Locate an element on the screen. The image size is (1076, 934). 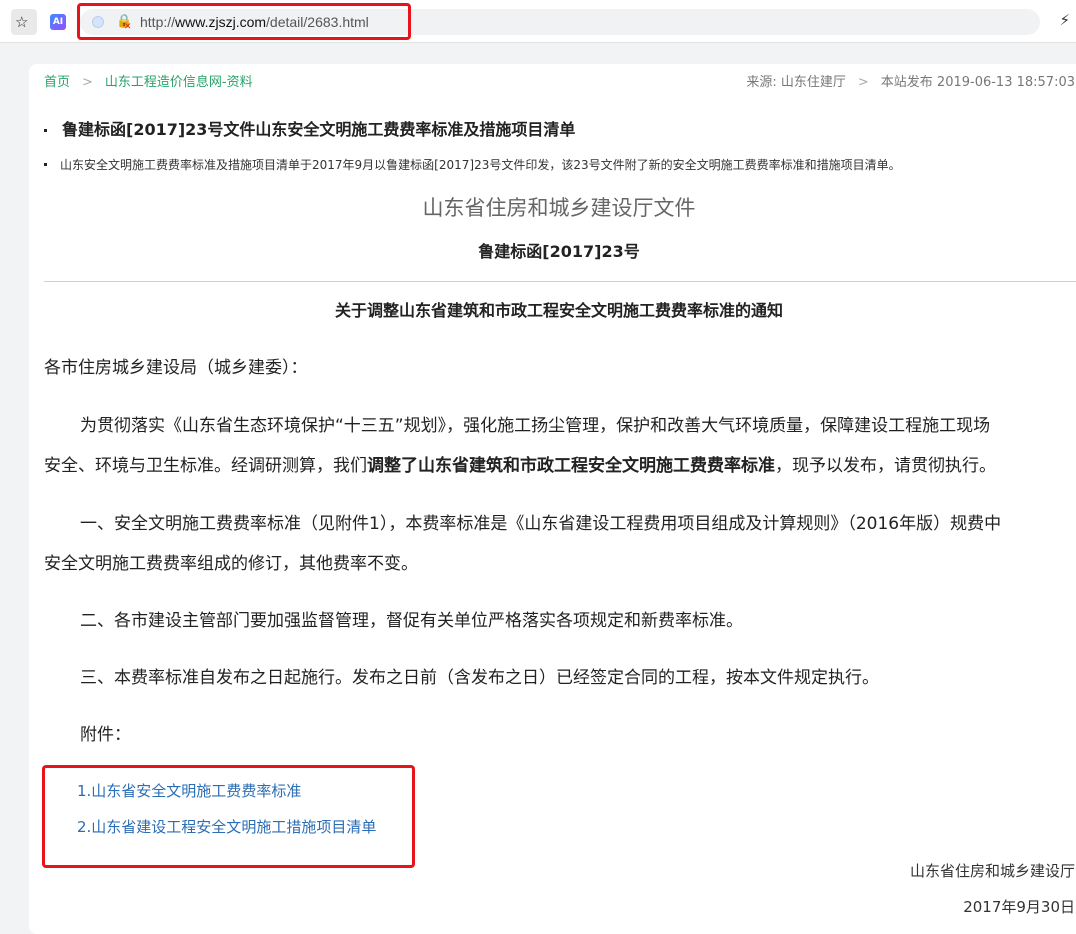
paragraph-2-line-2: 安全文明施工费费率组成的修订，其他费率不变。 is located at coordinates (231, 564).